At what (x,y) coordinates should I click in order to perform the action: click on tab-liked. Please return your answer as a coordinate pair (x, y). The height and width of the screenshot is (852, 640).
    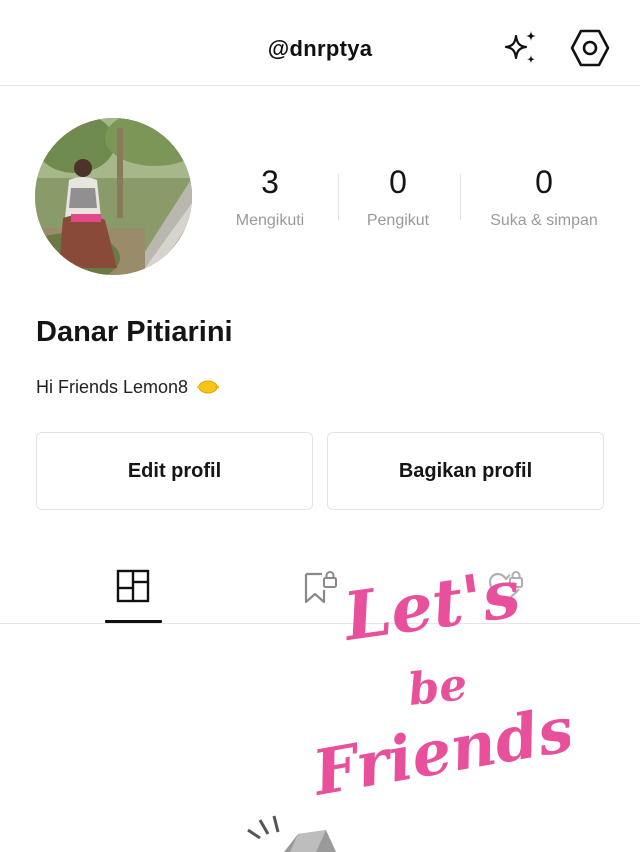
    Looking at the image, I should click on (506, 586).